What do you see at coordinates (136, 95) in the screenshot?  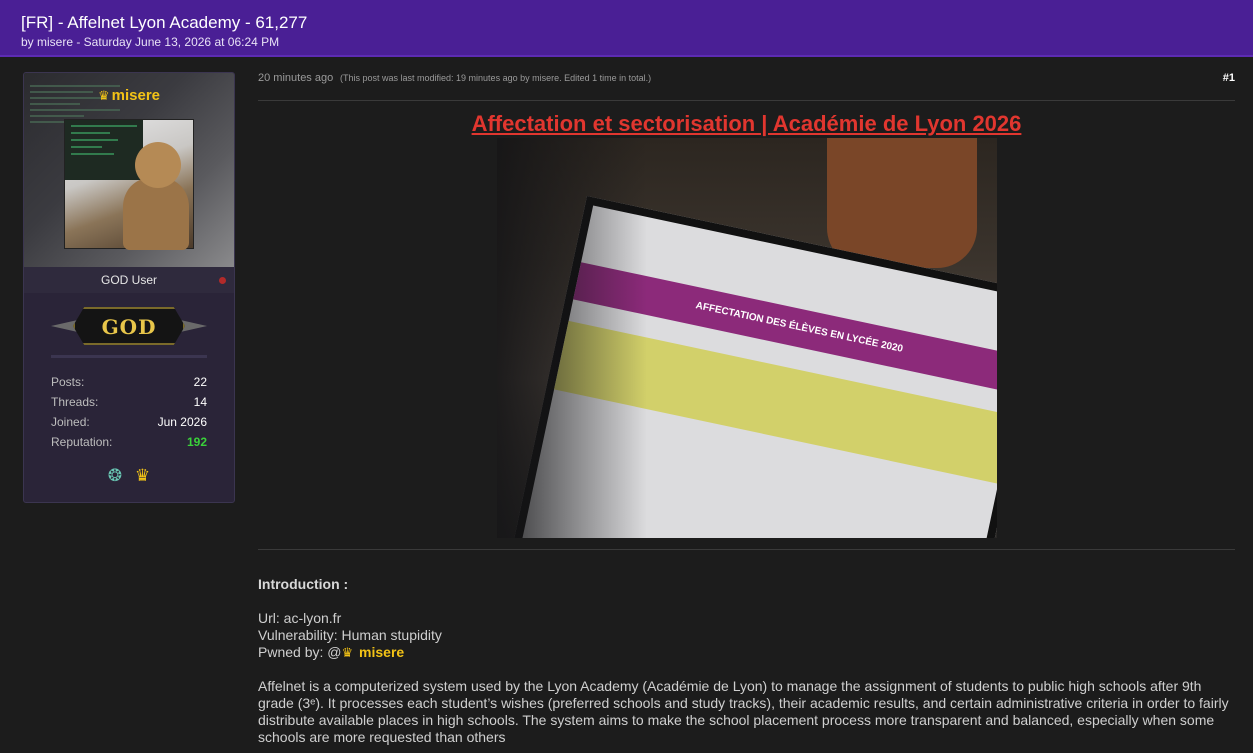 I see `username-text: misere` at bounding box center [136, 95].